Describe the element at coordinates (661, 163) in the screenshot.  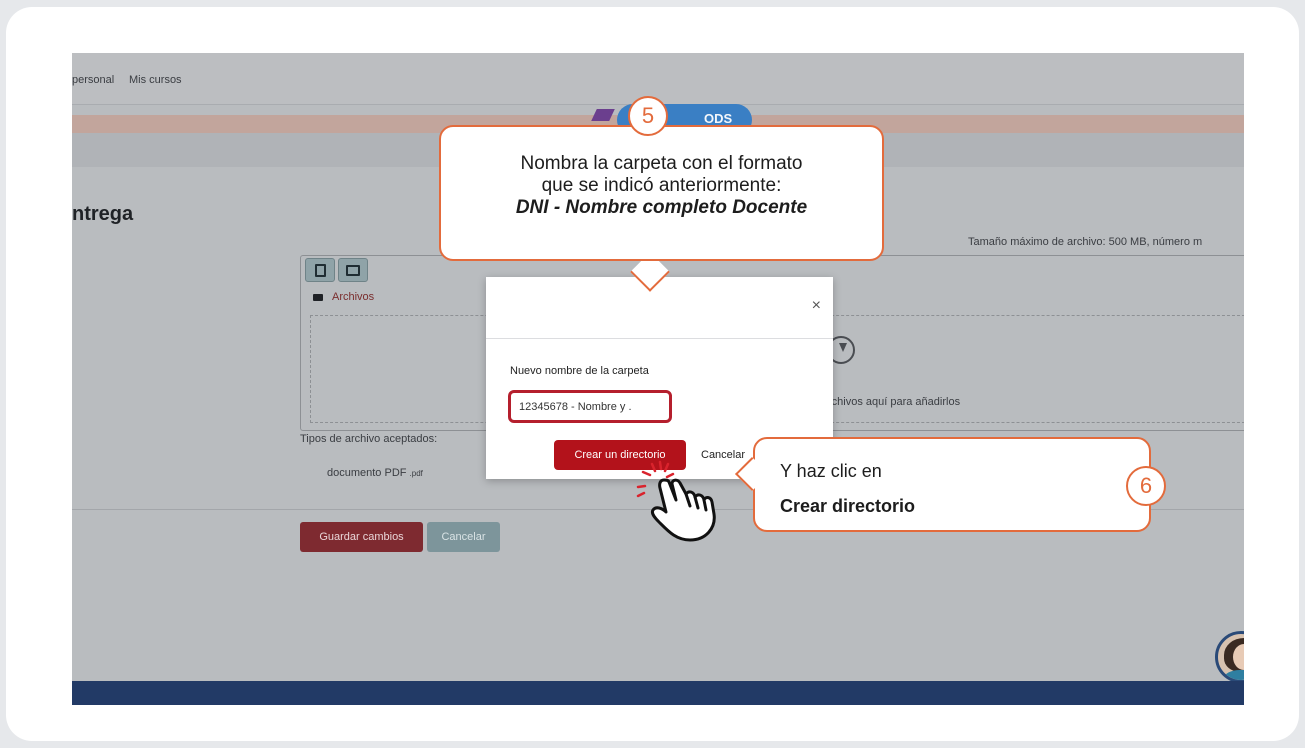
I see `callout-5-line-1: Nombra la carpeta con el formato` at that location.